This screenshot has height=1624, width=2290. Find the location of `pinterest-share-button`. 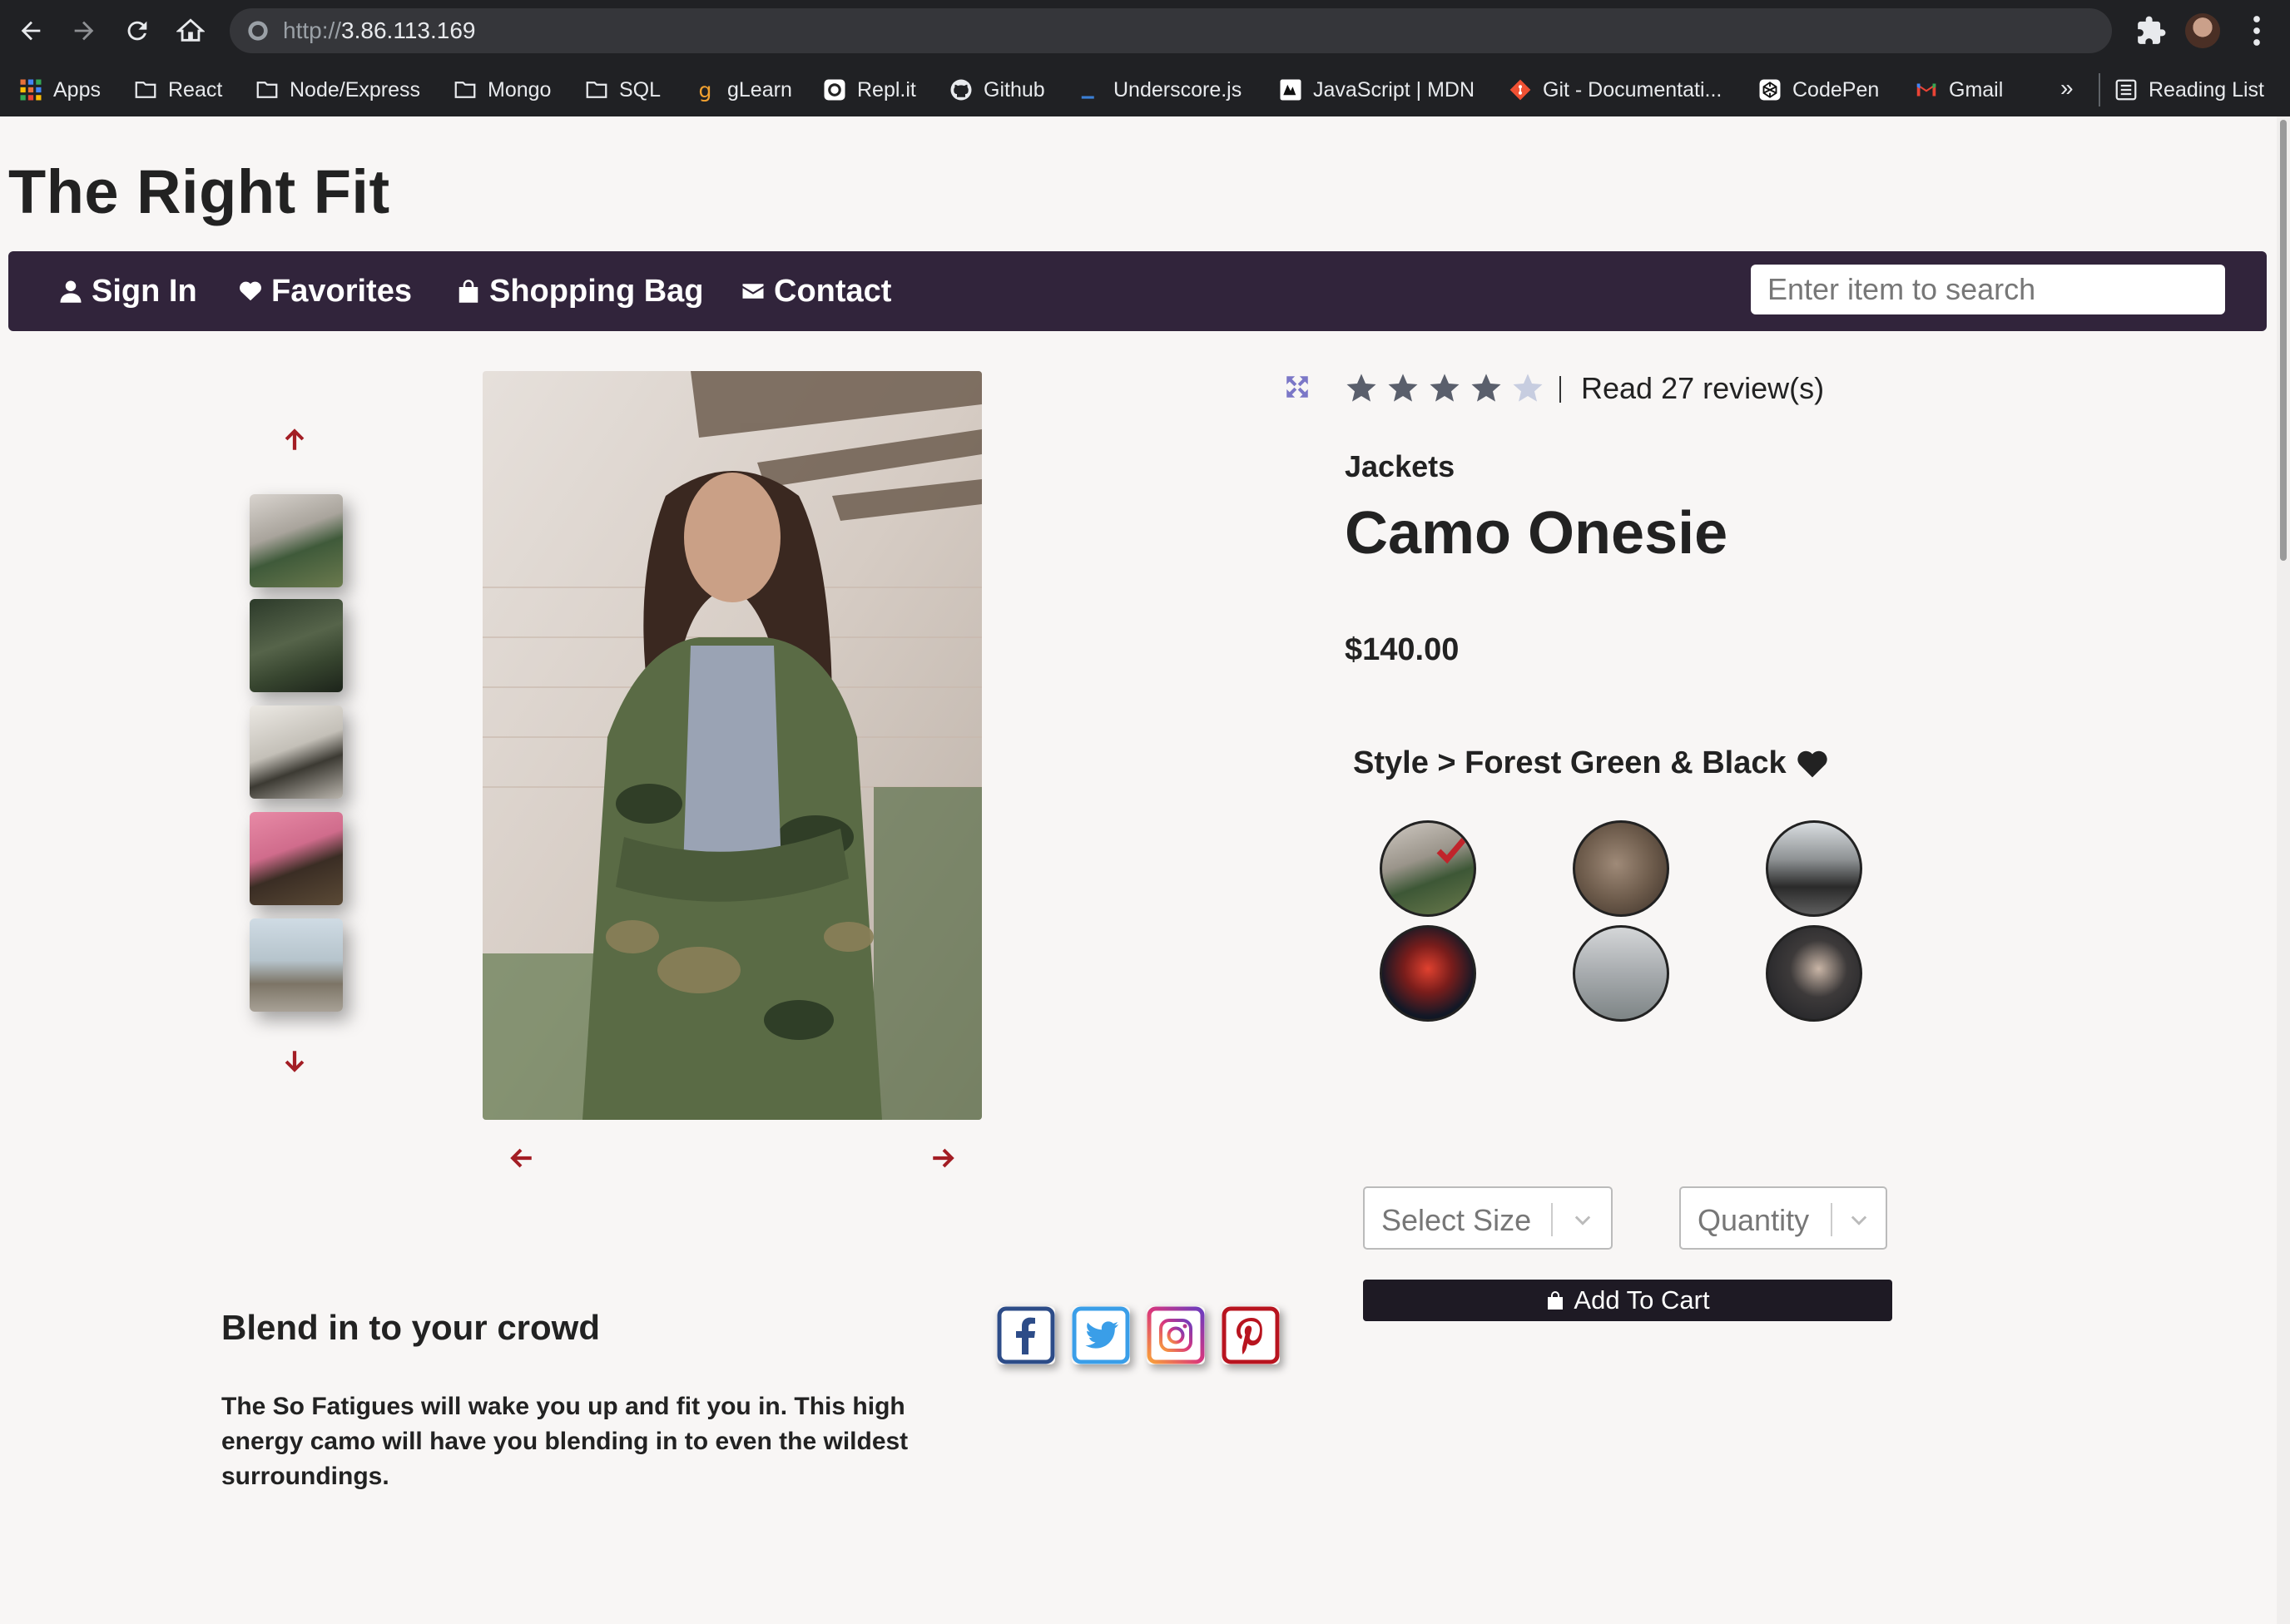

pinterest-share-button is located at coordinates (1251, 1335).